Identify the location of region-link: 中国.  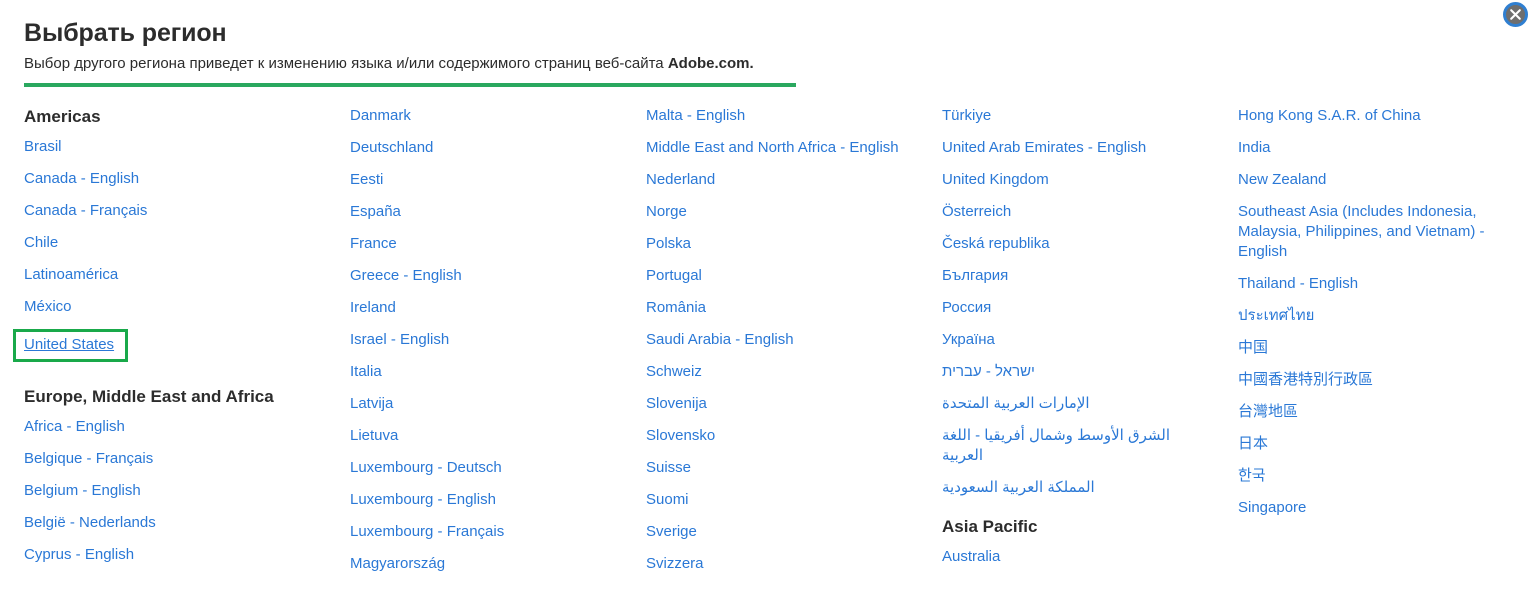
(1370, 348).